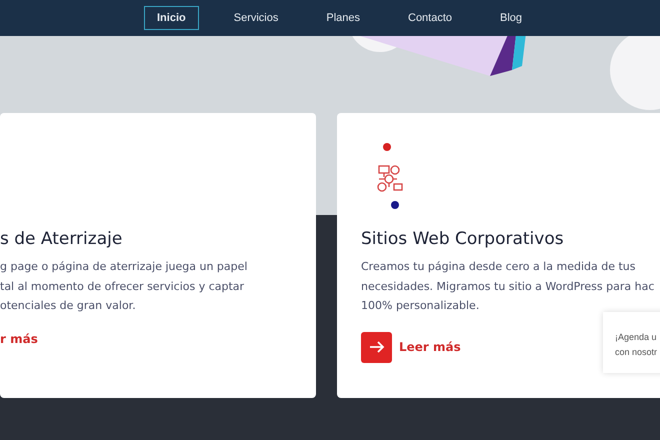 This screenshot has width=660, height=440. What do you see at coordinates (256, 18) in the screenshot?
I see `nav-link: Servicios` at bounding box center [256, 18].